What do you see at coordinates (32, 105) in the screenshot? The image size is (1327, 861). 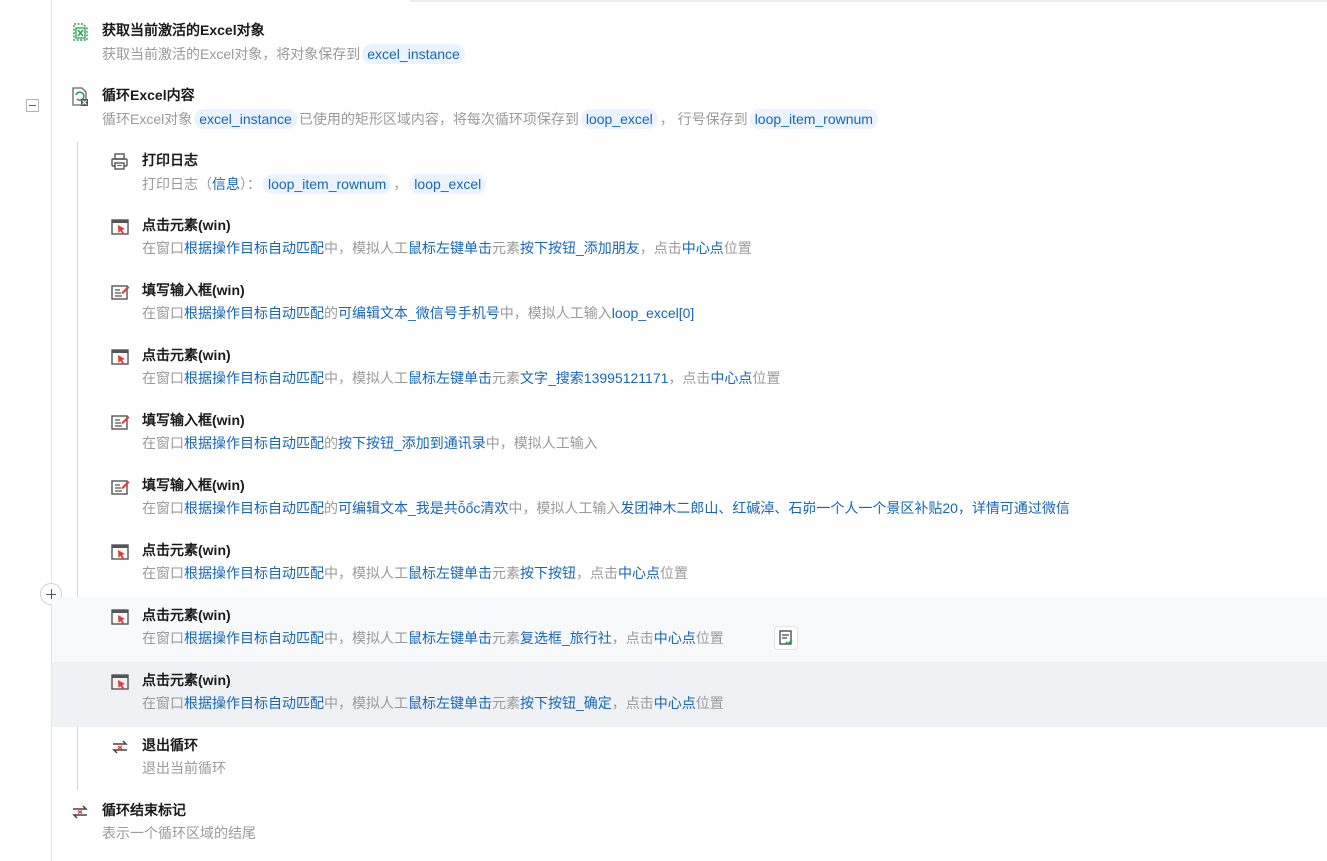 I see `collapse-icon` at bounding box center [32, 105].